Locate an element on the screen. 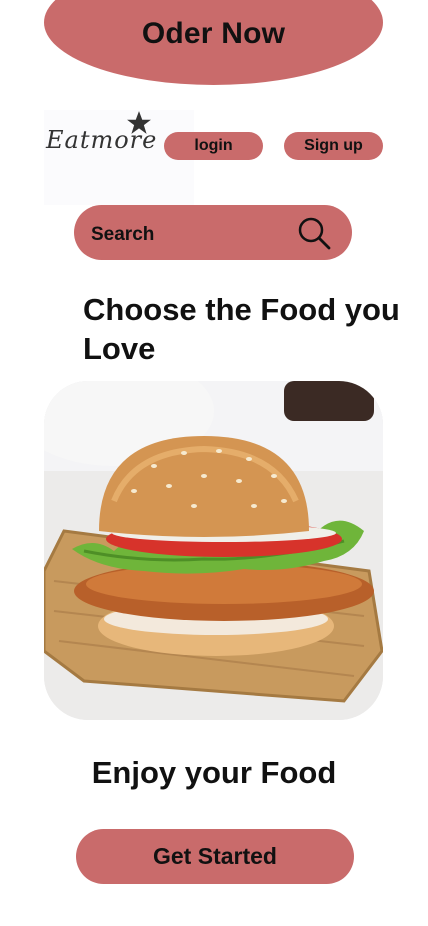 The width and height of the screenshot is (428, 926). search-label: Search is located at coordinates (123, 234).